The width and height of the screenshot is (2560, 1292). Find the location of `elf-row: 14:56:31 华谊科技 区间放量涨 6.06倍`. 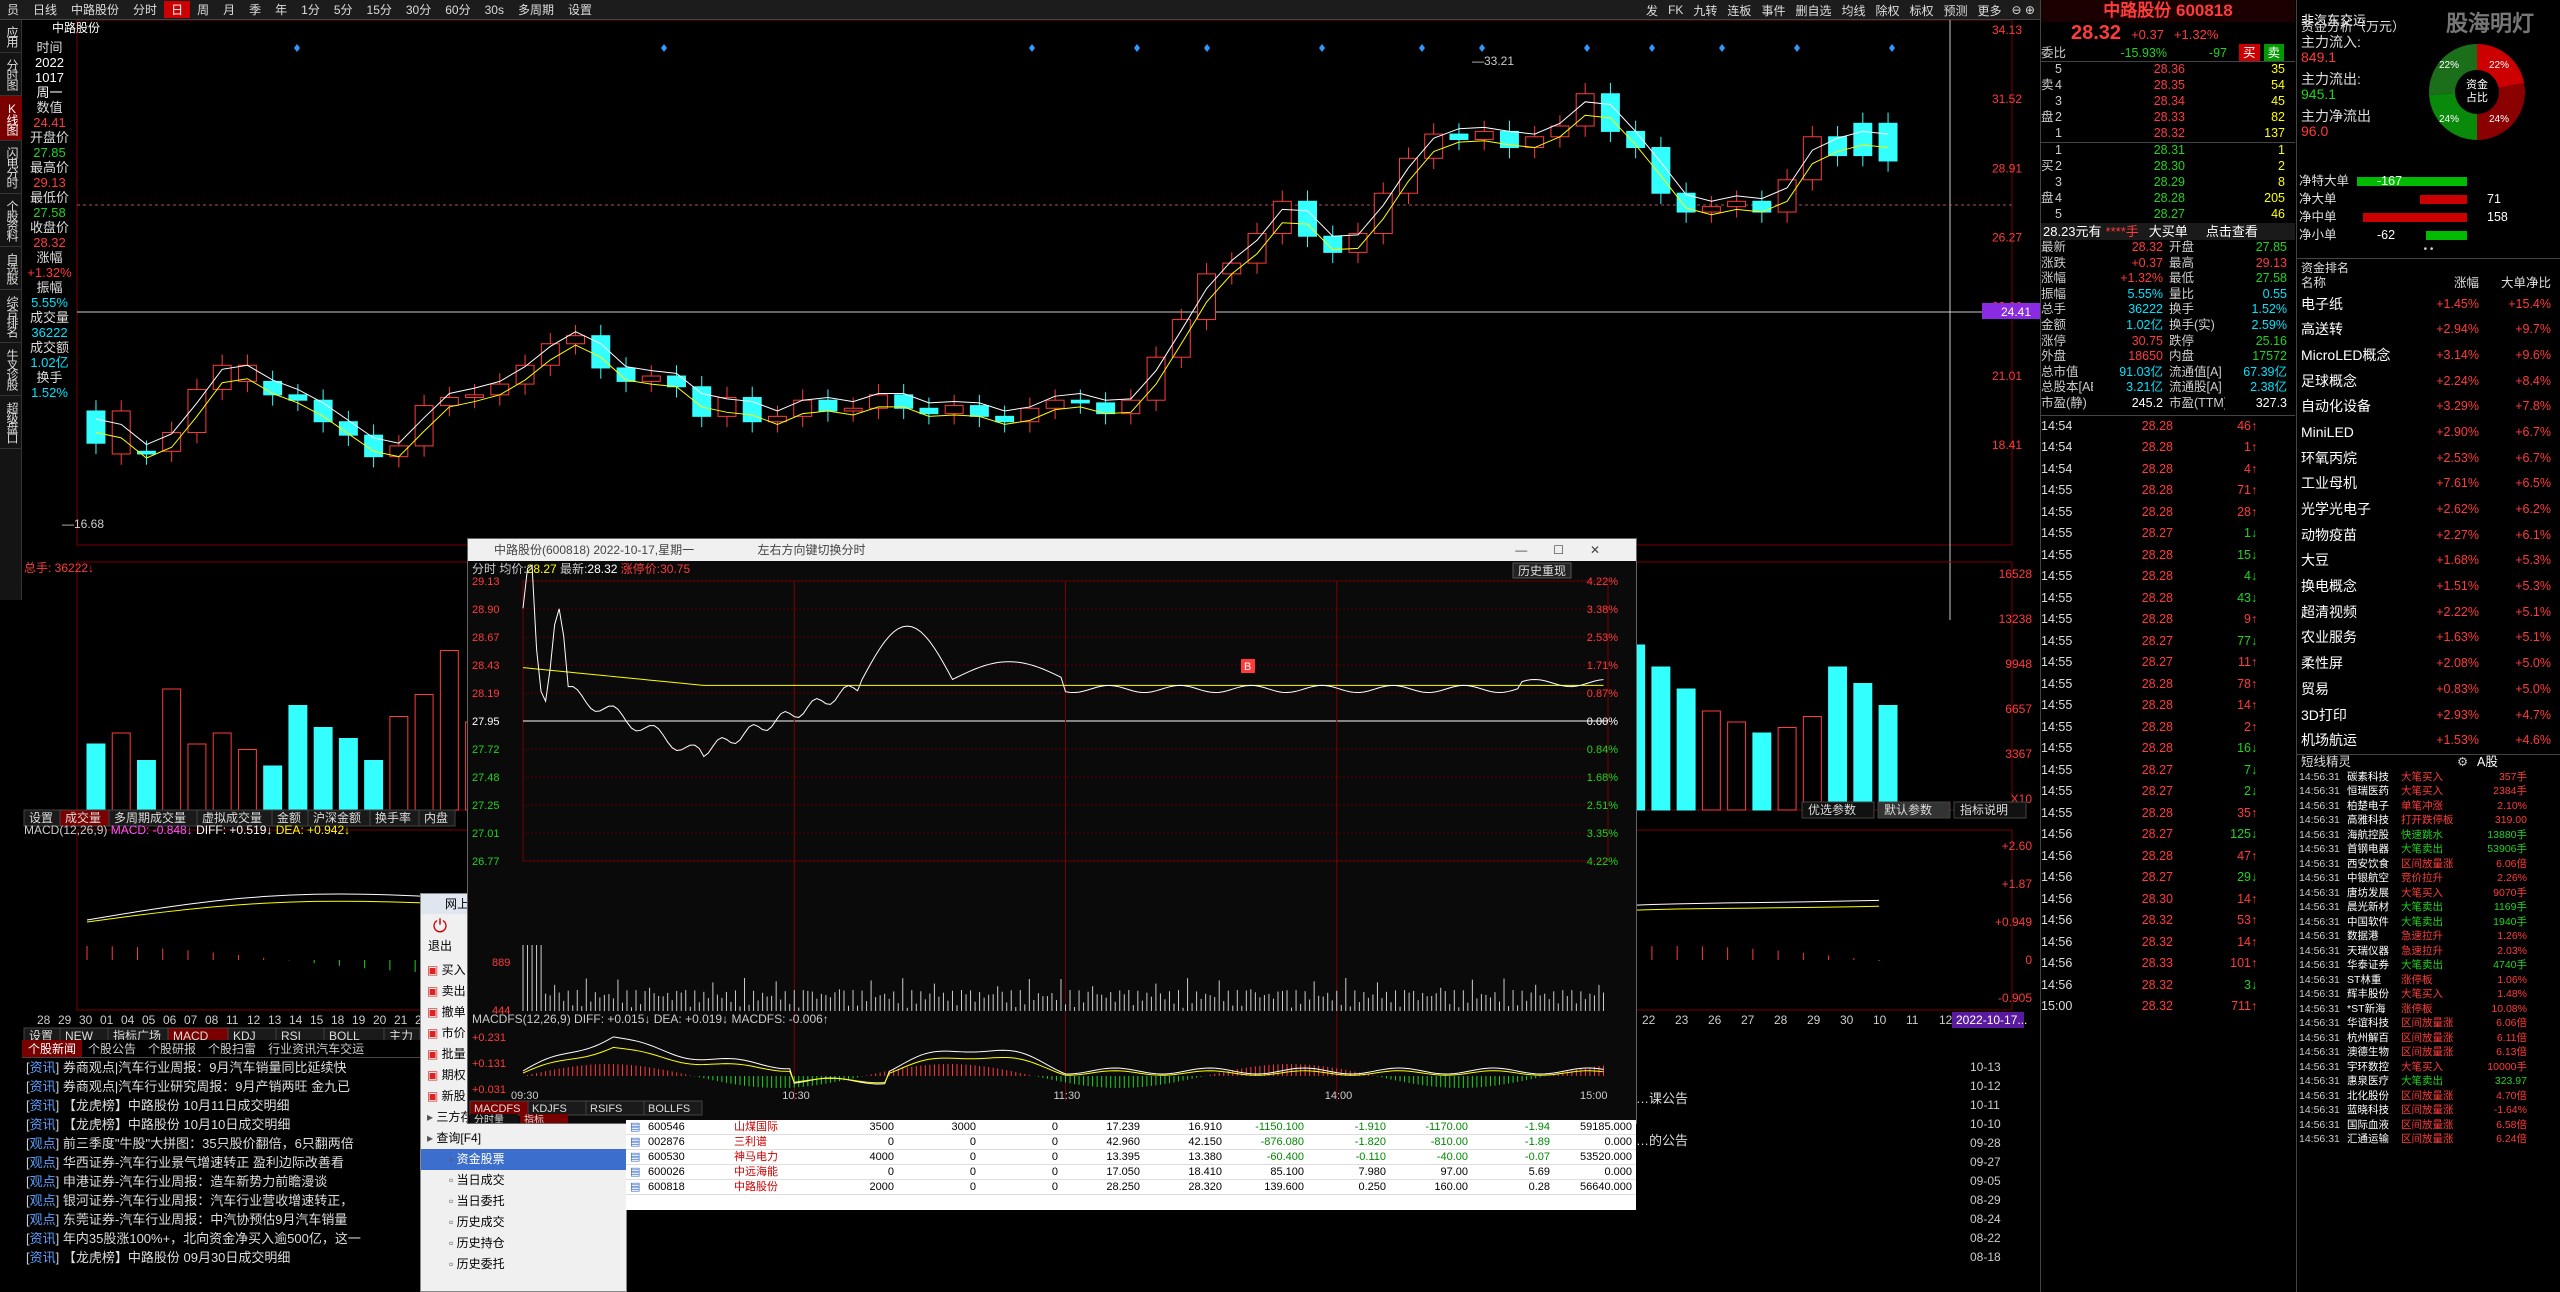

elf-row: 14:56:31 华谊科技 区间放量涨 6.06倍 is located at coordinates (2428, 1023).